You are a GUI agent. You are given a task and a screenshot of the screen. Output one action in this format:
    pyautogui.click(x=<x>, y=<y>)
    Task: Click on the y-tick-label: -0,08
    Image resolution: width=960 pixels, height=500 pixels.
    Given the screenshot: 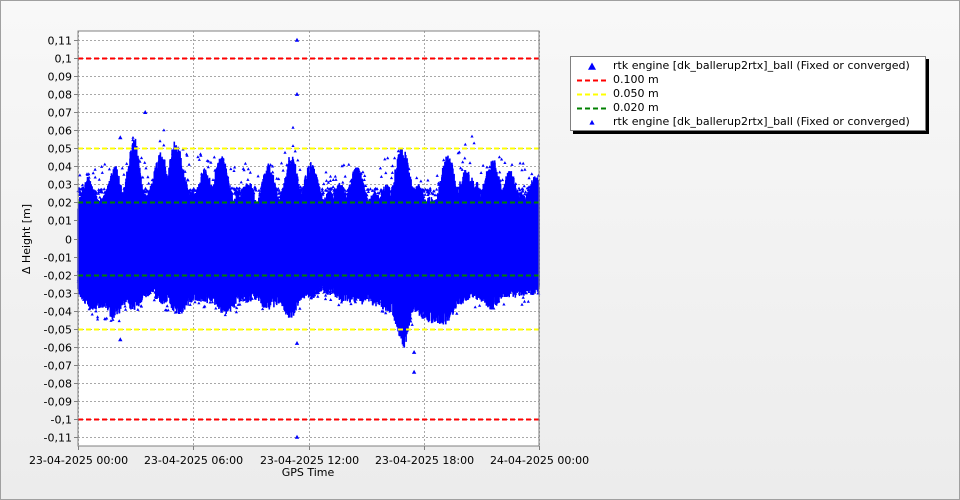 What is the action you would take?
    pyautogui.click(x=58, y=384)
    